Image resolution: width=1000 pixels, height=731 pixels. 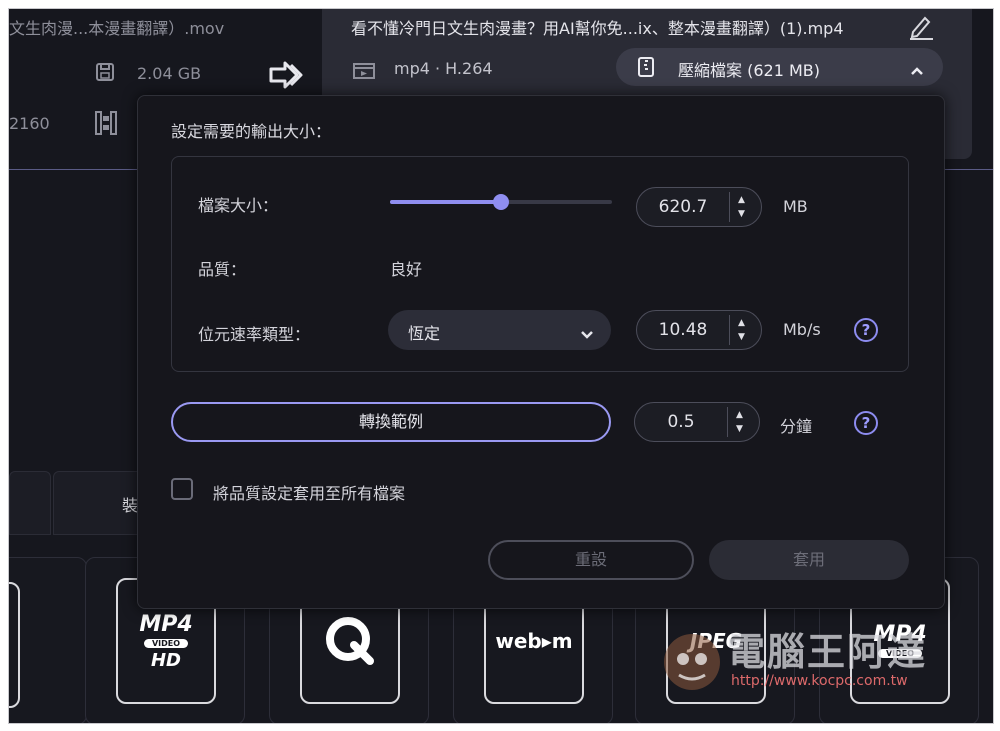 What do you see at coordinates (445, 202) in the screenshot?
I see `slider-fill` at bounding box center [445, 202].